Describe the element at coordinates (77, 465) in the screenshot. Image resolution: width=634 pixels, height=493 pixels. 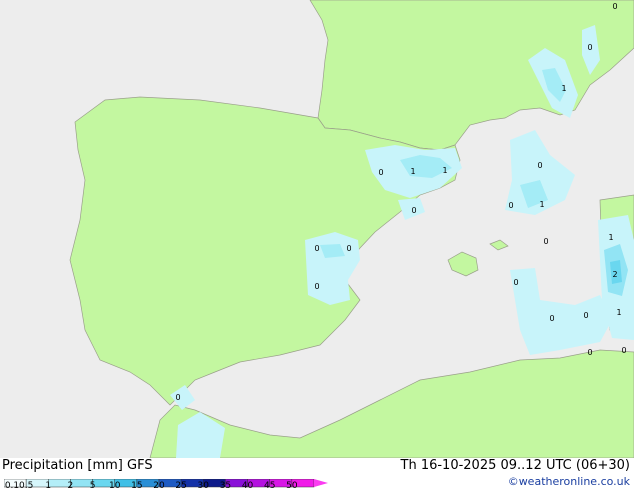
I see `legend-title: Precipitation [mm] GFS` at that location.